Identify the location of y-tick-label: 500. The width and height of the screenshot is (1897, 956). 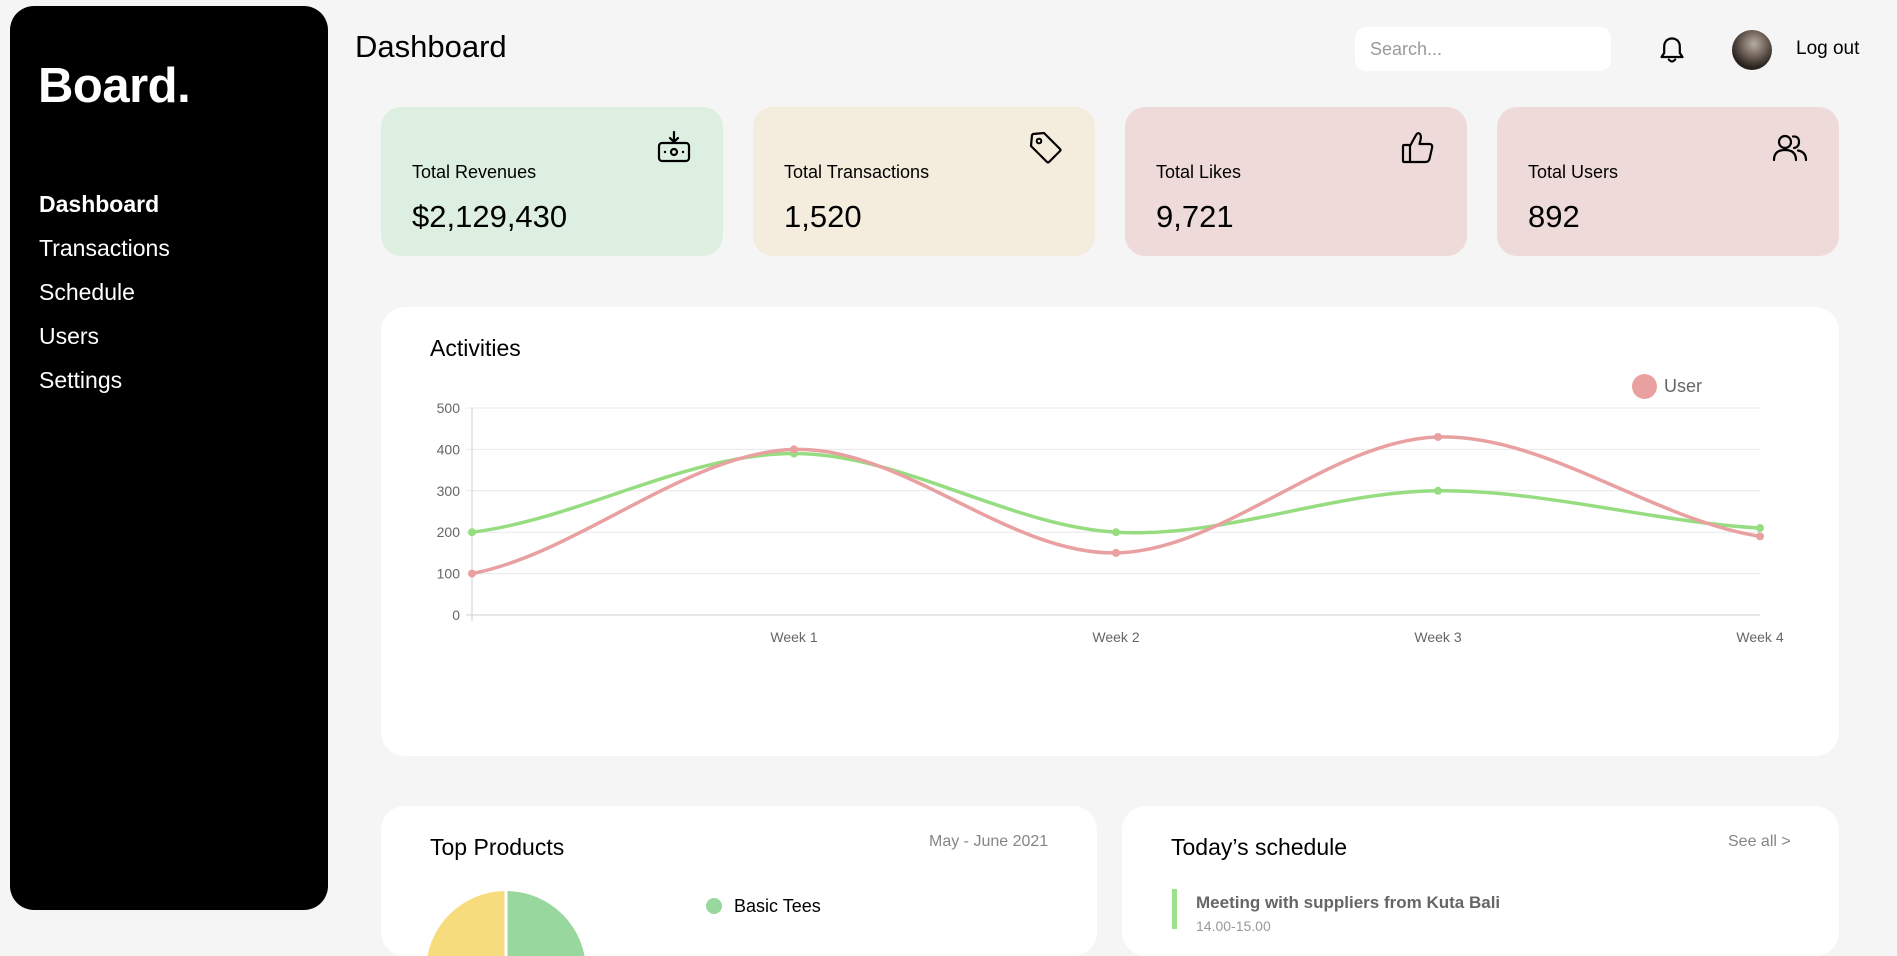
(449, 408).